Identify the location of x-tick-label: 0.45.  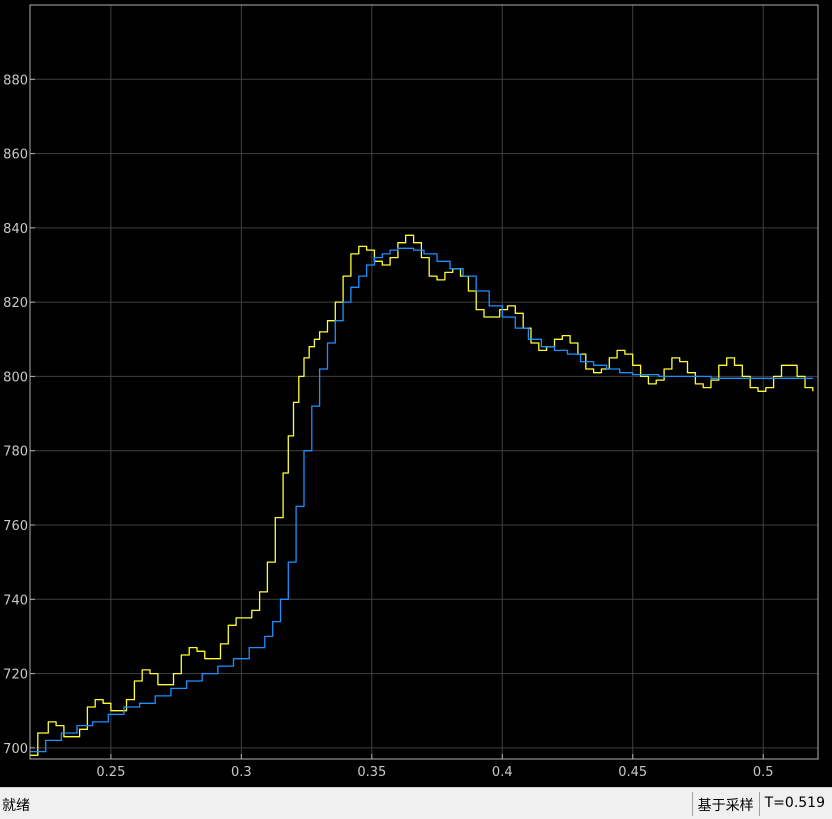
(632, 772).